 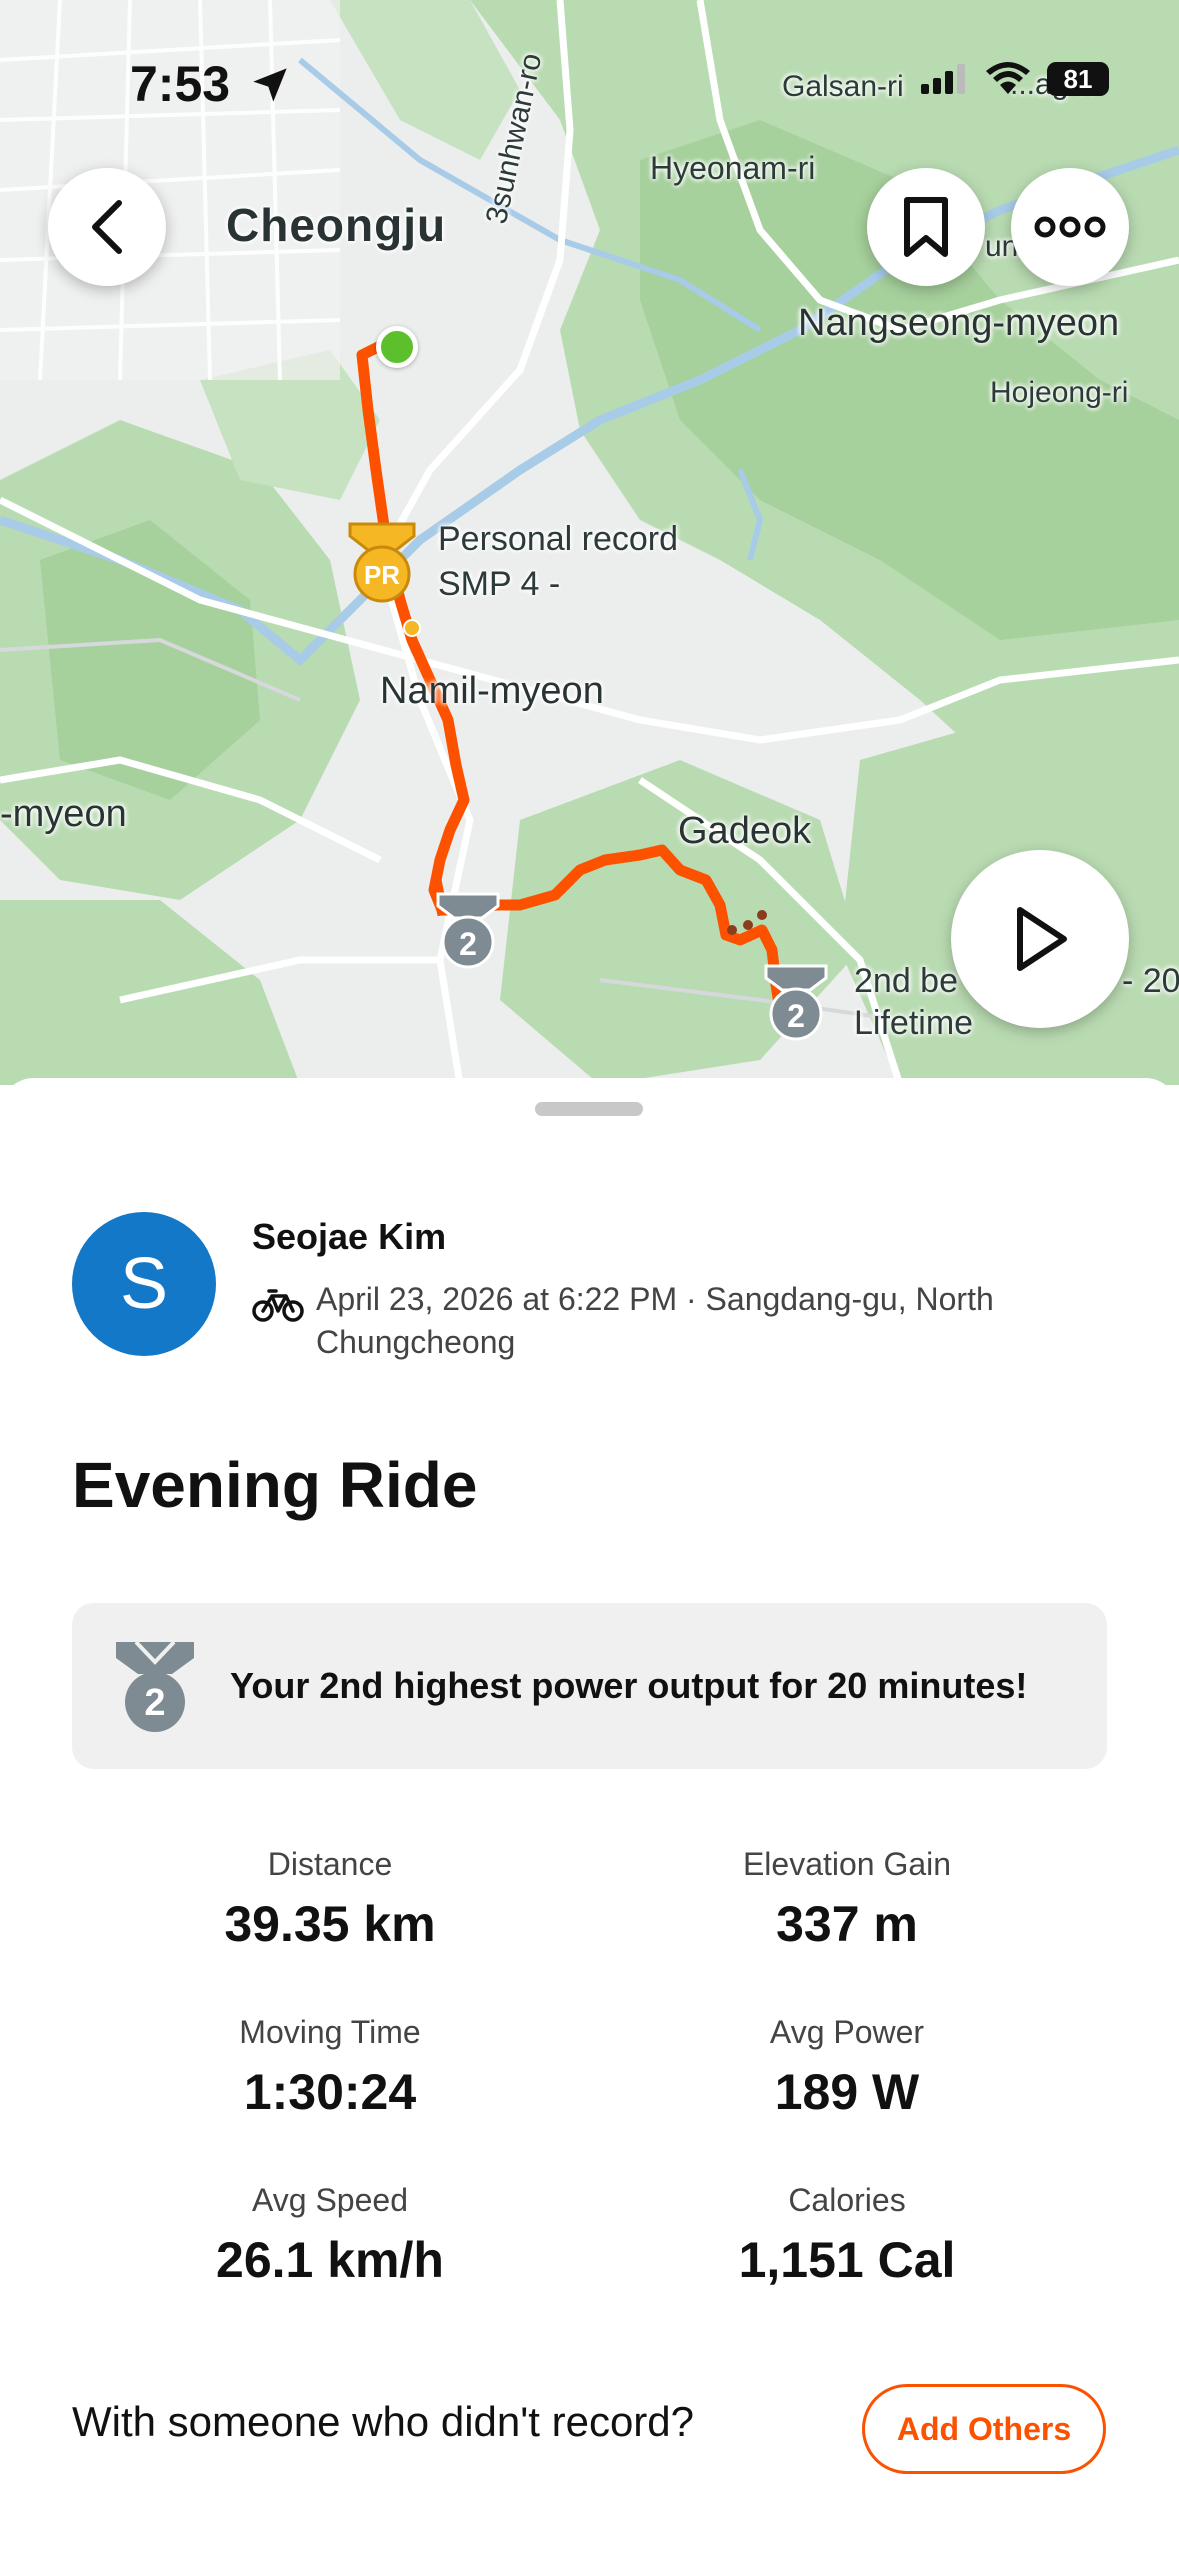 I want to click on wifi-icon, so click(x=1008, y=78).